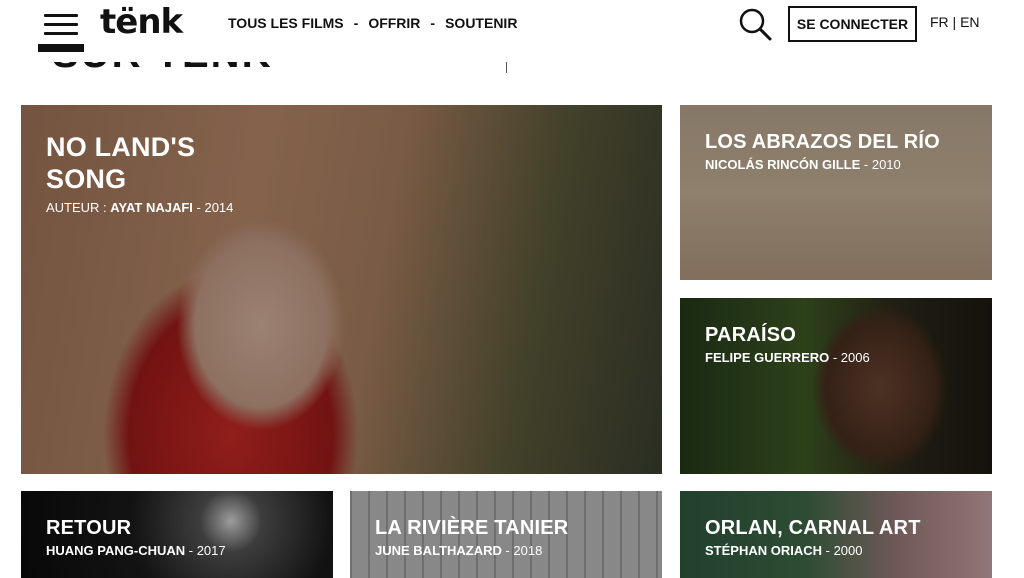 The width and height of the screenshot is (1024, 578). Describe the element at coordinates (438, 550) in the screenshot. I see `film-author: JUNE BALTHAZARD` at that location.